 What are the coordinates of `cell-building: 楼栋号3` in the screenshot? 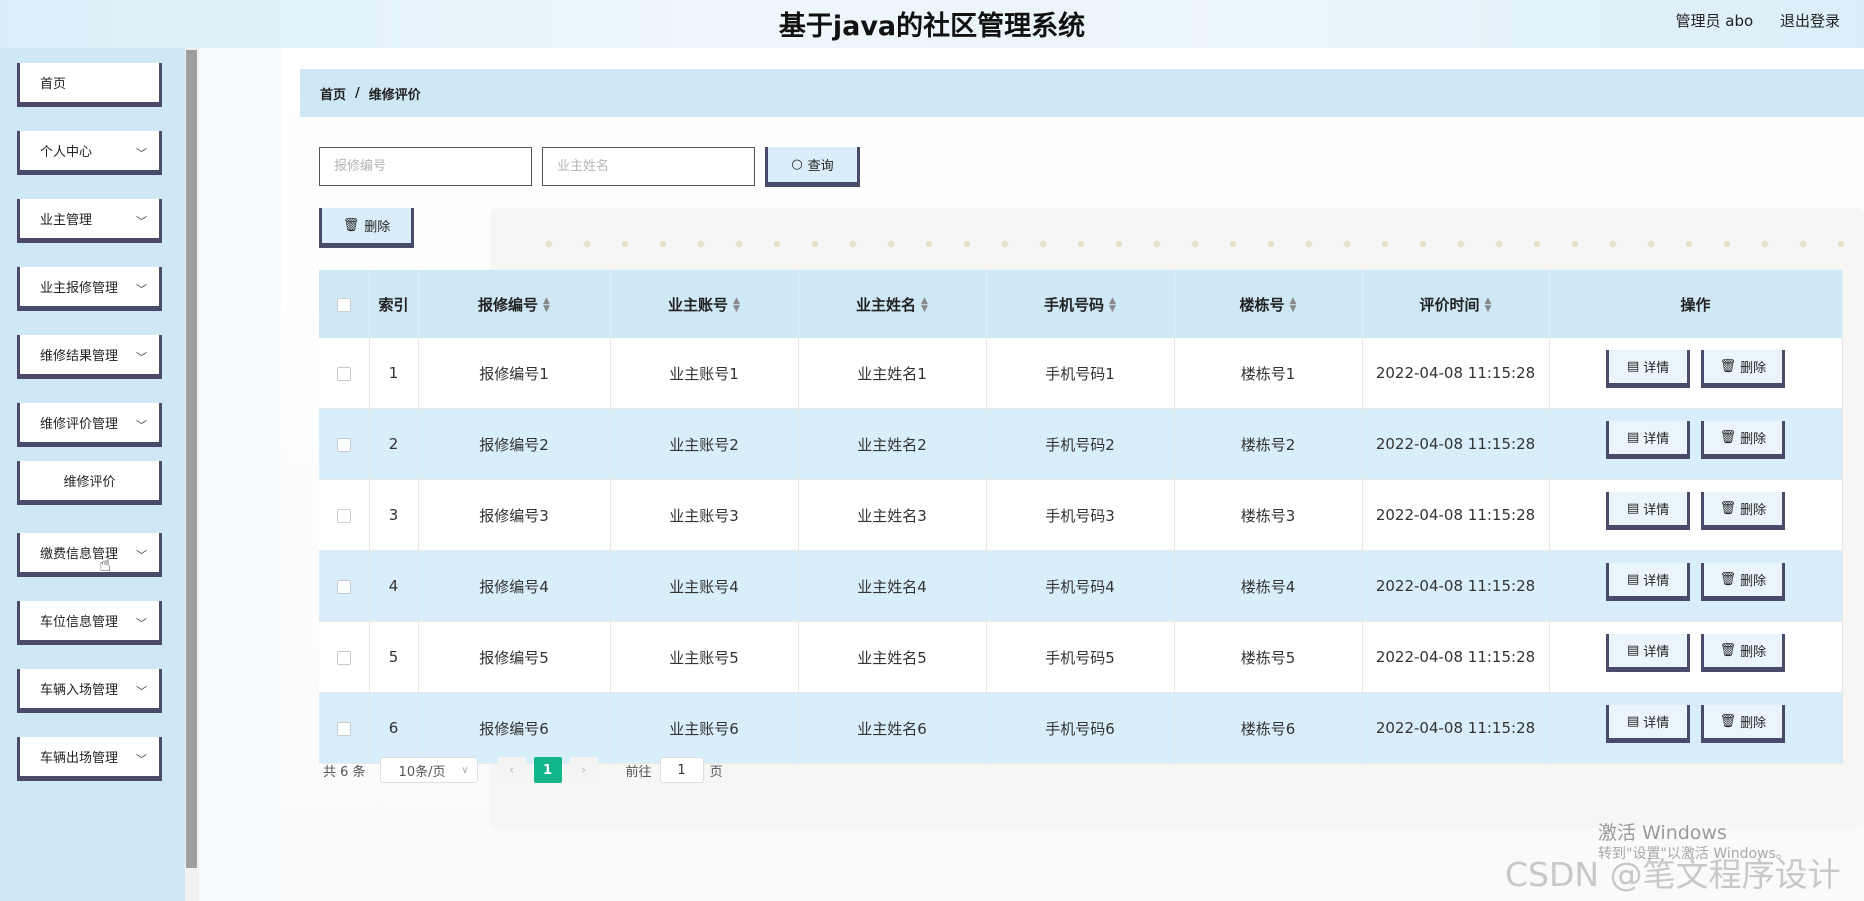 It's located at (1268, 515).